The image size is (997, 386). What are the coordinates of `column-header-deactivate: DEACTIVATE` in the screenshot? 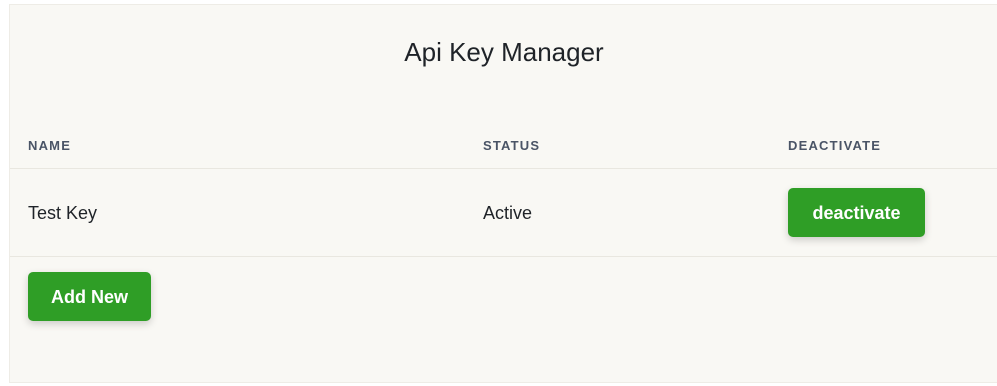 It's located at (835, 145).